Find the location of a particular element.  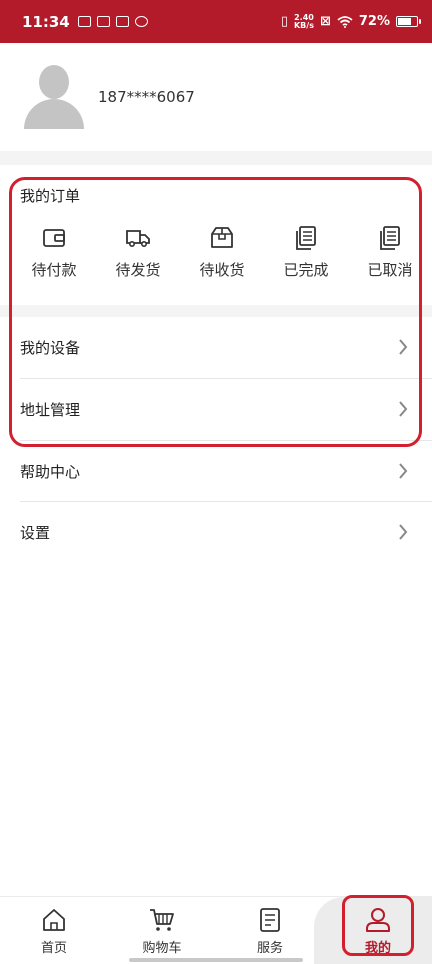

bottom-tab-bar: 首页 购物车 服务 我的 is located at coordinates (216, 930).